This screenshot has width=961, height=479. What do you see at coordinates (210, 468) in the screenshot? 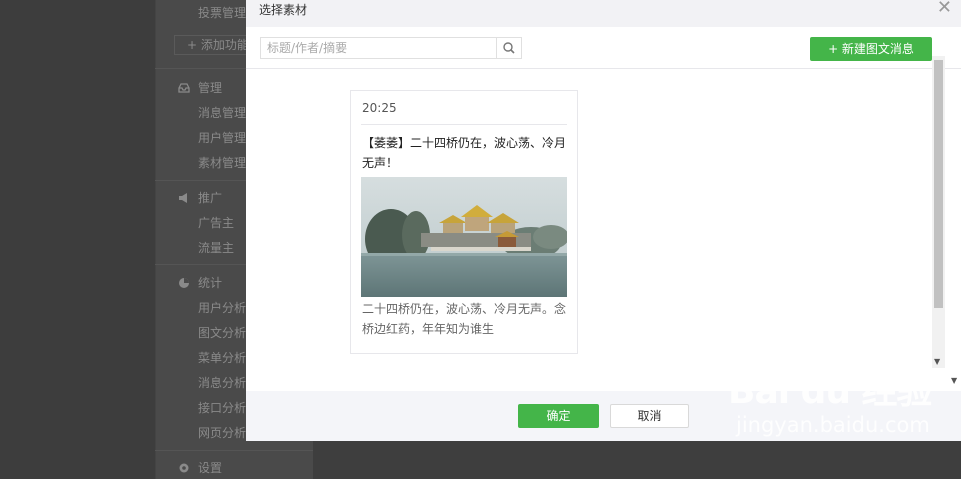
I see `sidebar-group-label: 设置` at bounding box center [210, 468].